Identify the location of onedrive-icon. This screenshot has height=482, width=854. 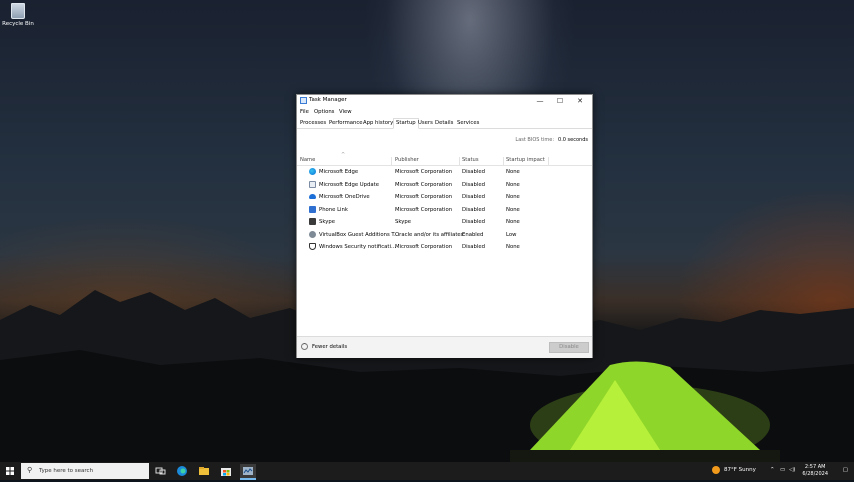
(312, 196).